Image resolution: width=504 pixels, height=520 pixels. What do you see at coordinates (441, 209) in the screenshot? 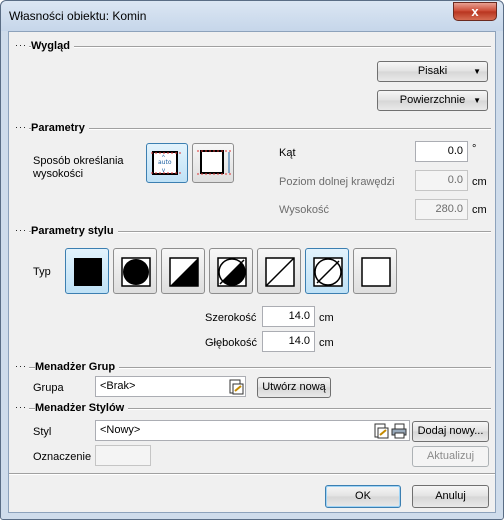
I see `height-input: 280.0` at bounding box center [441, 209].